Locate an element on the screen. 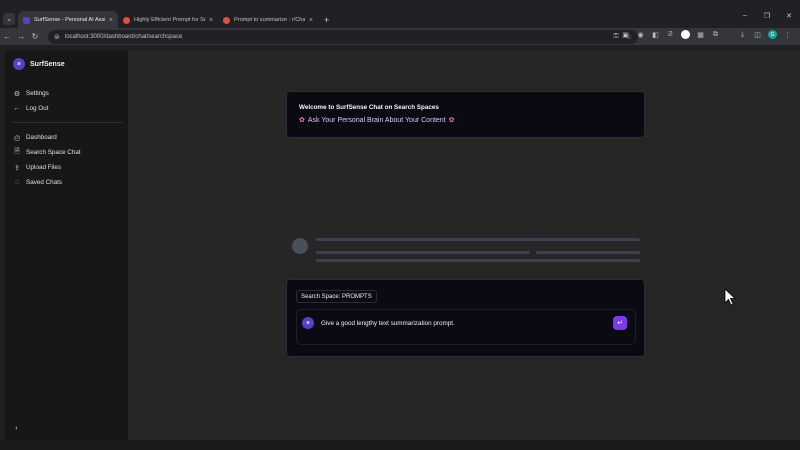 Image resolution: width=800 pixels, height=450 pixels. extension-icon is located at coordinates (685, 34).